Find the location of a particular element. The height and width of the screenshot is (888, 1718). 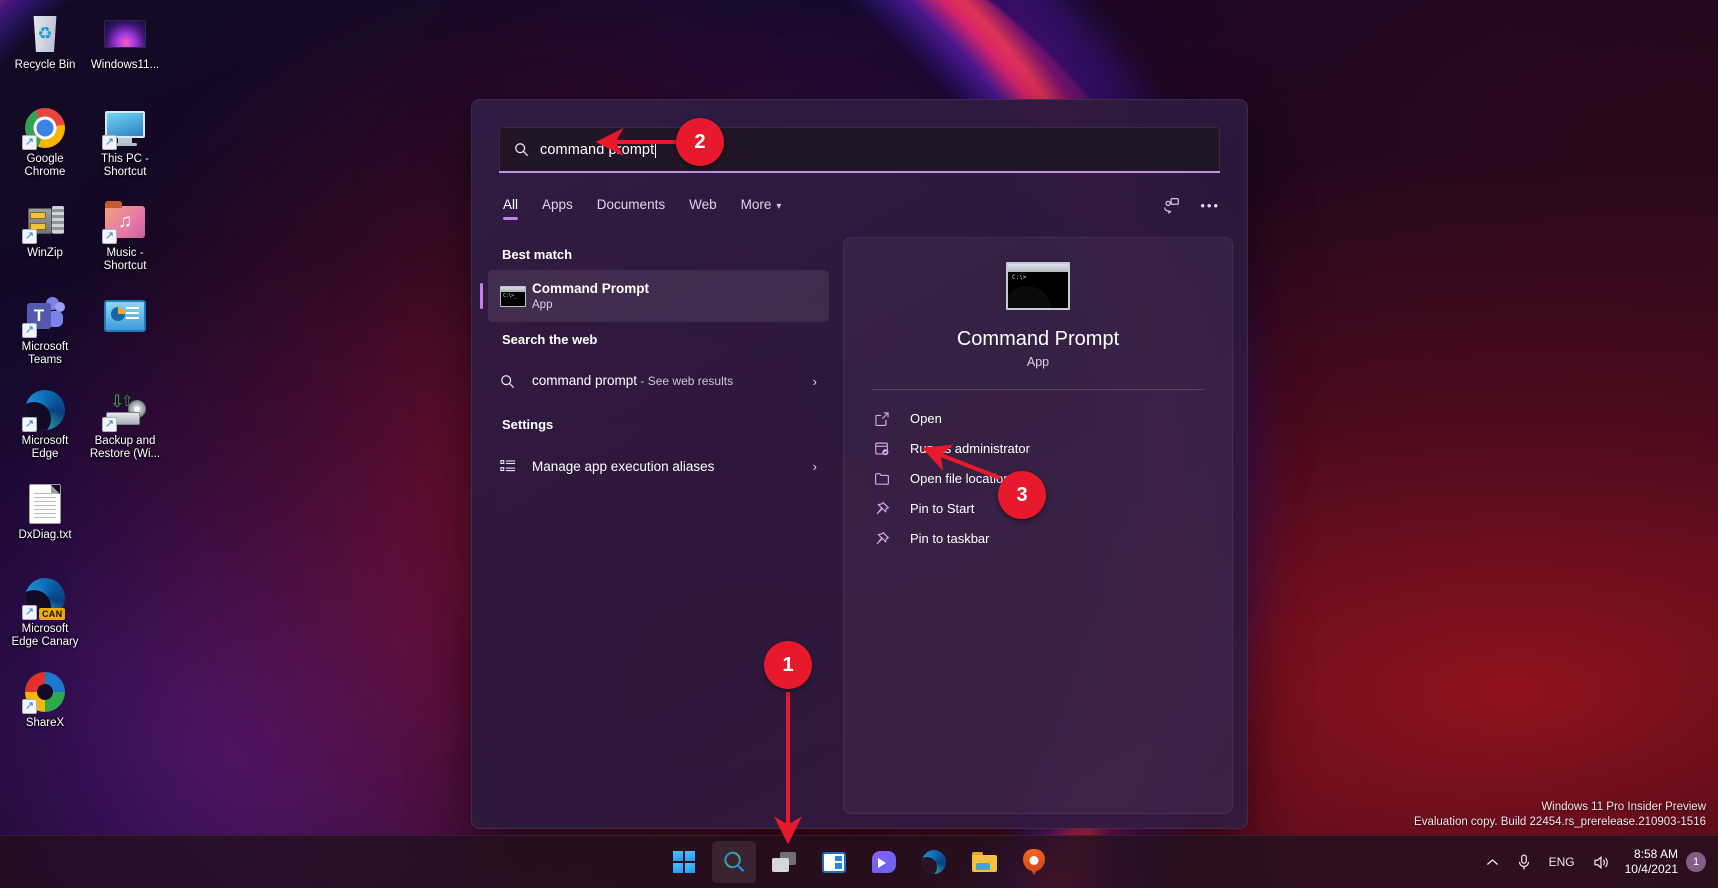

tab-documents: Documents is located at coordinates (631, 208).